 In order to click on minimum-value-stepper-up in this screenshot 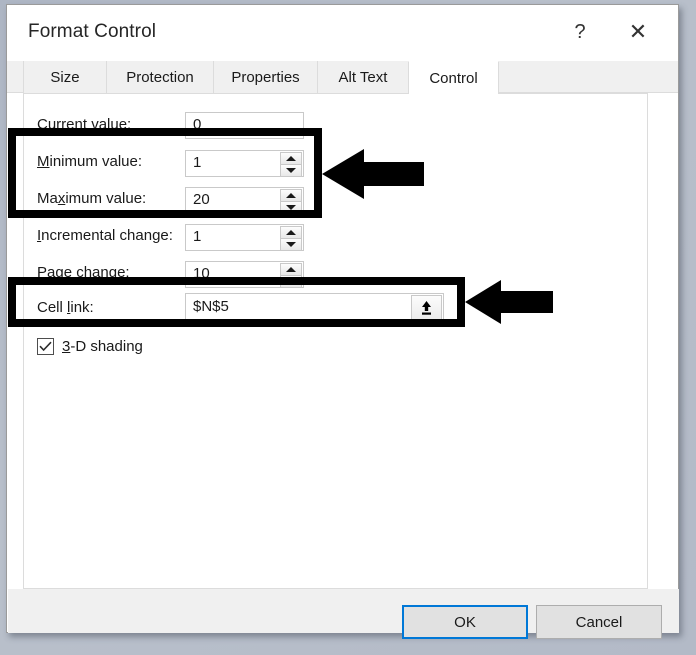, I will do `click(291, 159)`.